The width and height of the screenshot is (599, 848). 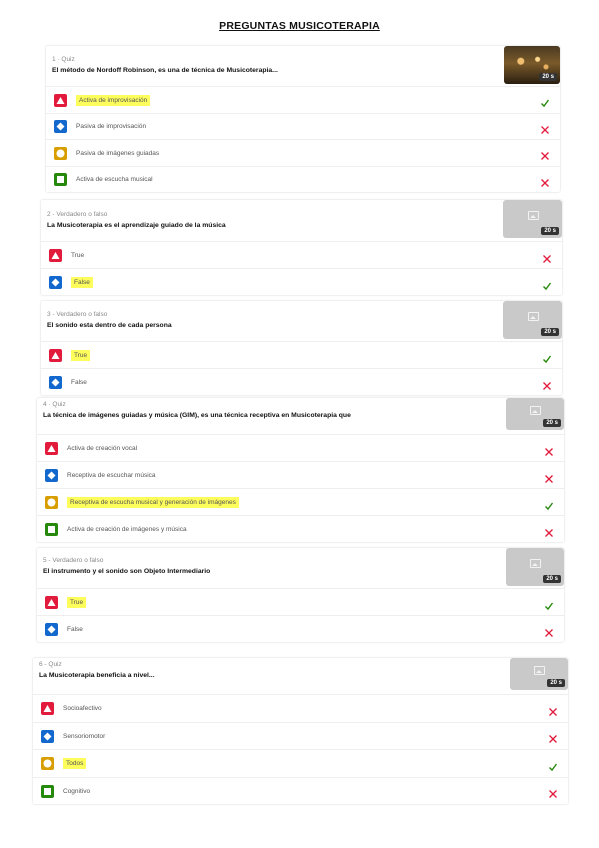 I want to click on answer-label: Pasiva de improvisación, so click(x=111, y=126).